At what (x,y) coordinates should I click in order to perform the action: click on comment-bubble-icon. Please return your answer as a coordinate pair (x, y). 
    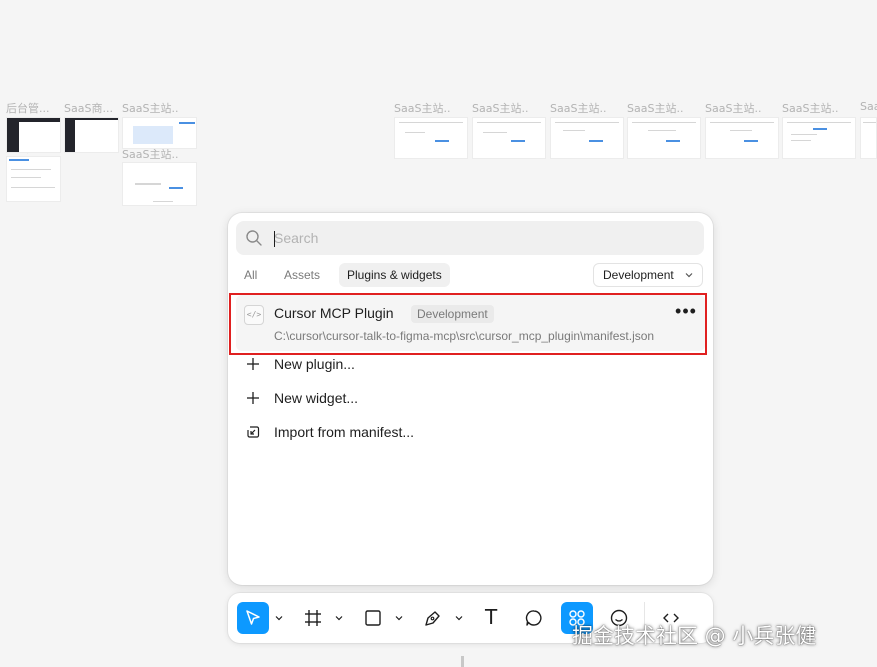
    Looking at the image, I should click on (533, 618).